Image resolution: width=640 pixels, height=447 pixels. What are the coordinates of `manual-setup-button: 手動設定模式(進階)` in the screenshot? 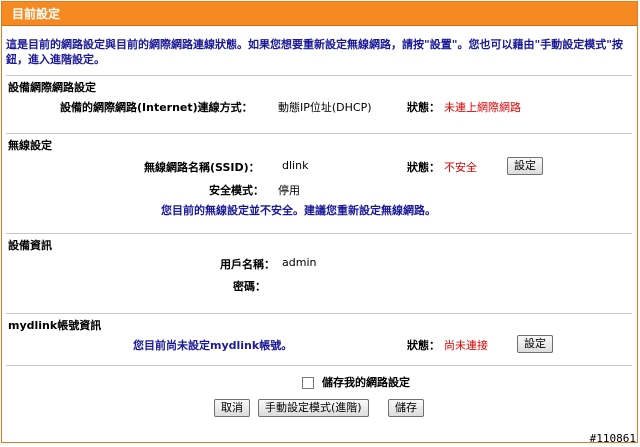 It's located at (313, 408).